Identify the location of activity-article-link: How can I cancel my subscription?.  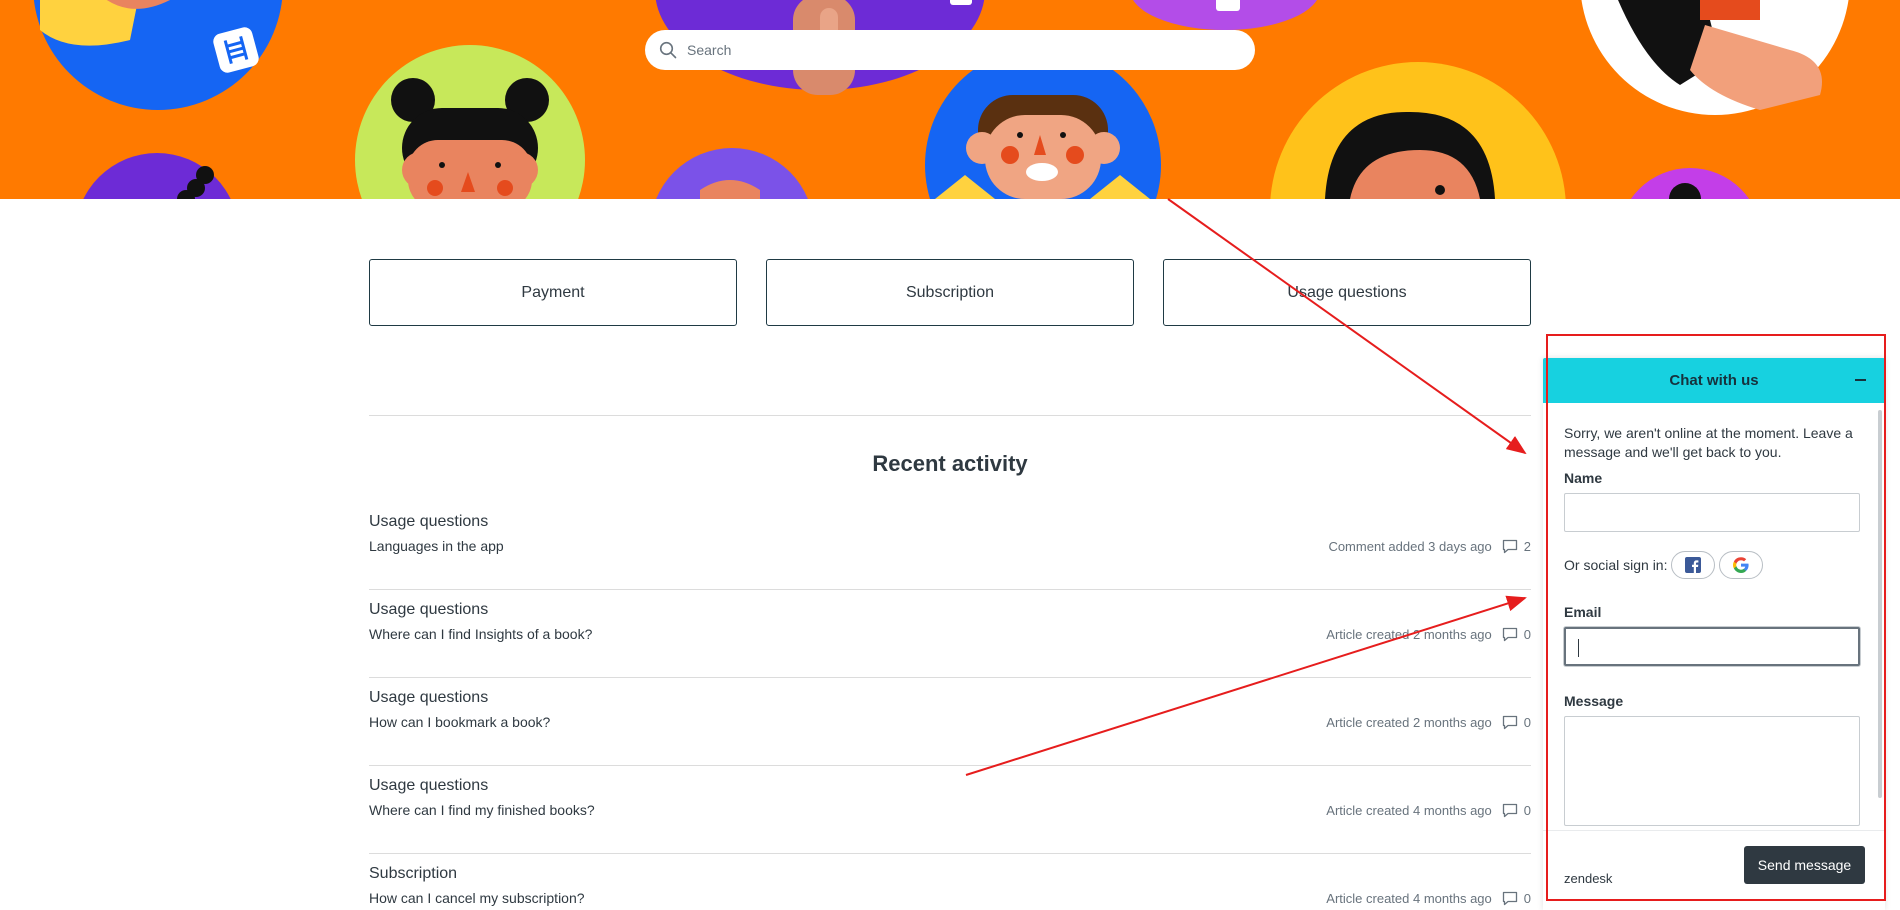
(477, 898).